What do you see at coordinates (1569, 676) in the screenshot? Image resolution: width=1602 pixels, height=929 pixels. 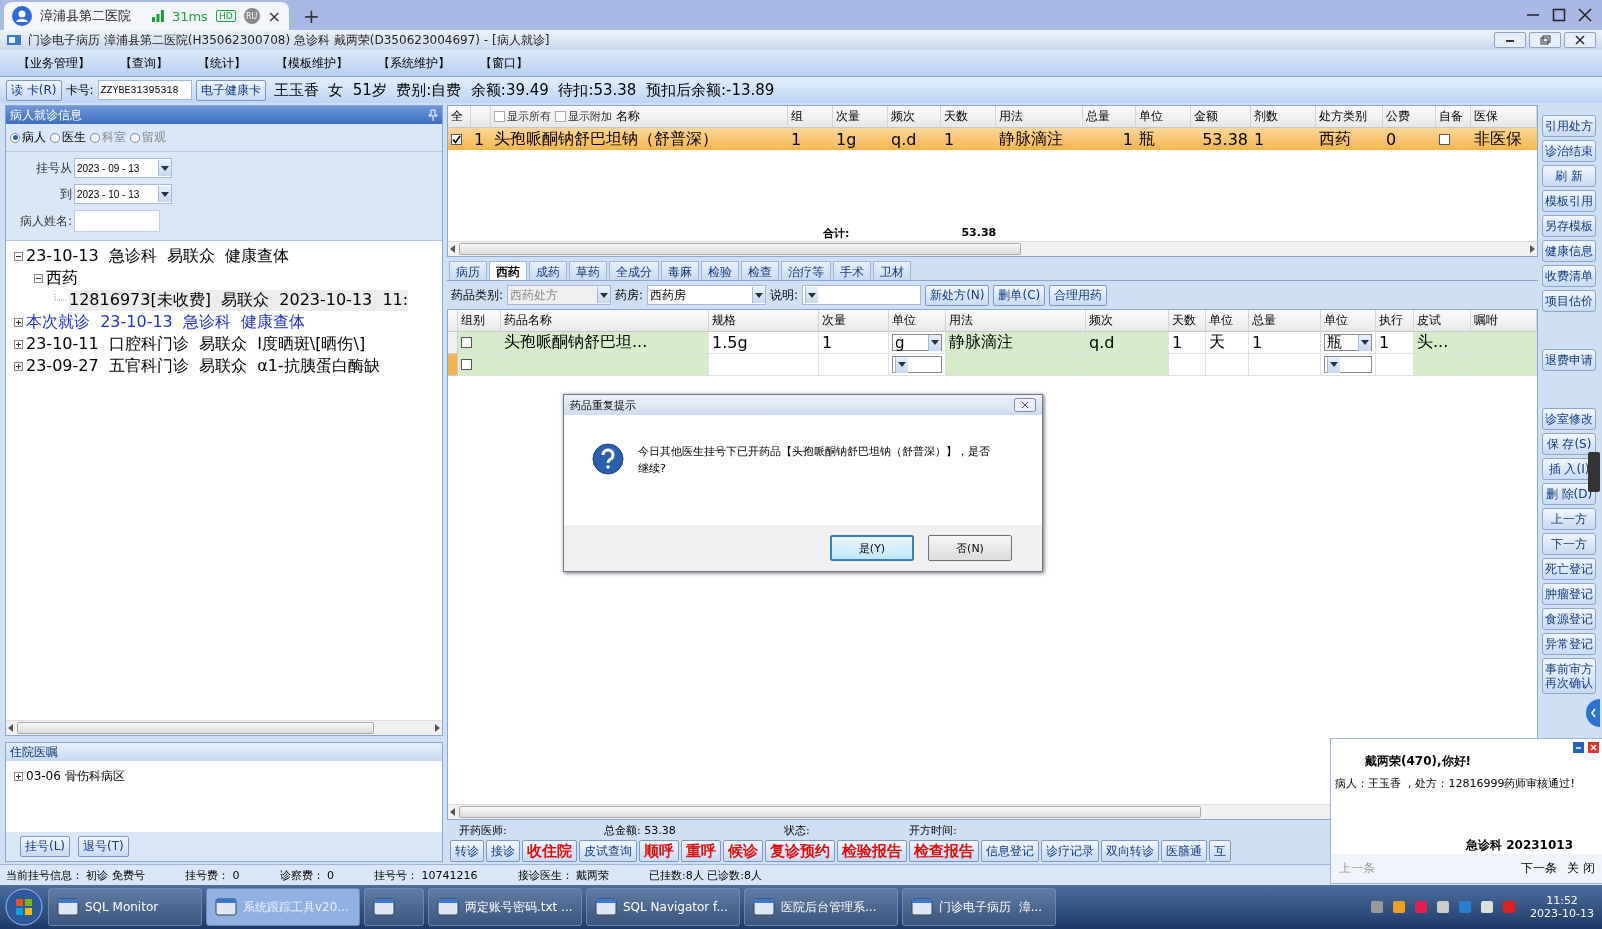 I see `side-button: 事前审方再次确认` at bounding box center [1569, 676].